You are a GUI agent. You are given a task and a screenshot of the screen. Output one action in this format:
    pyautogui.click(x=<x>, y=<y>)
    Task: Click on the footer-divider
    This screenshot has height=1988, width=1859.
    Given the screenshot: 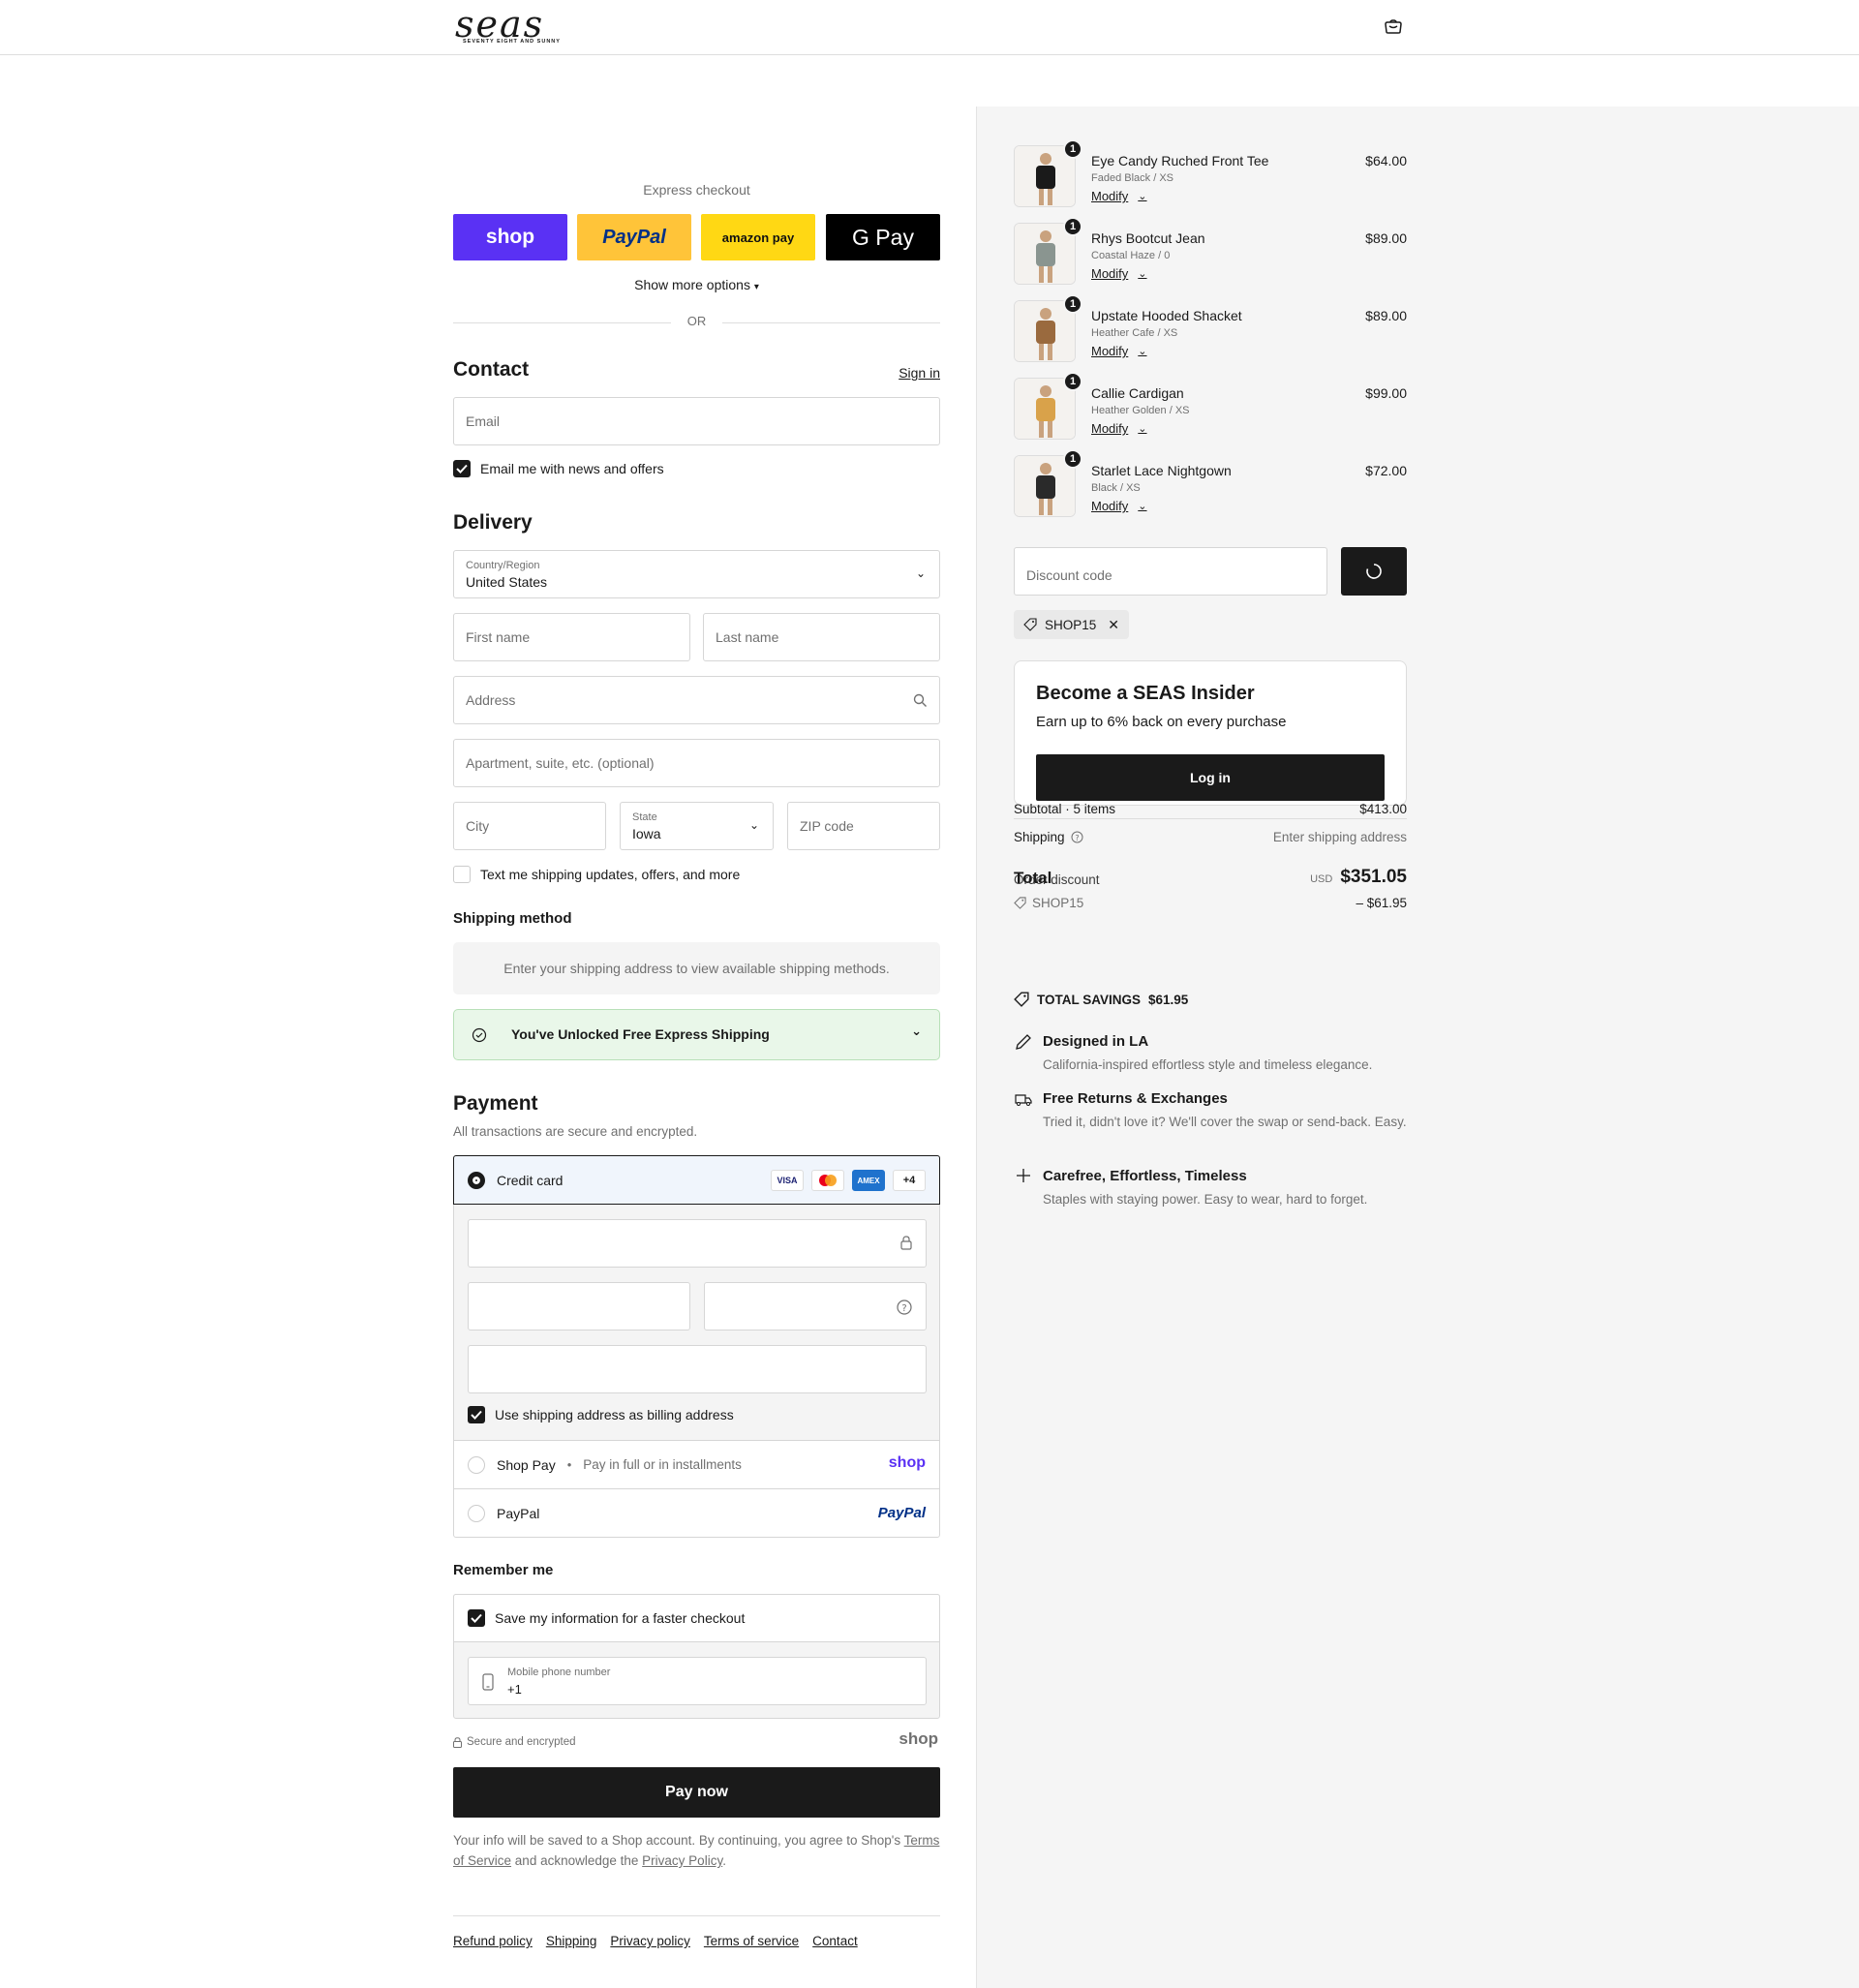 What is the action you would take?
    pyautogui.click(x=696, y=1915)
    